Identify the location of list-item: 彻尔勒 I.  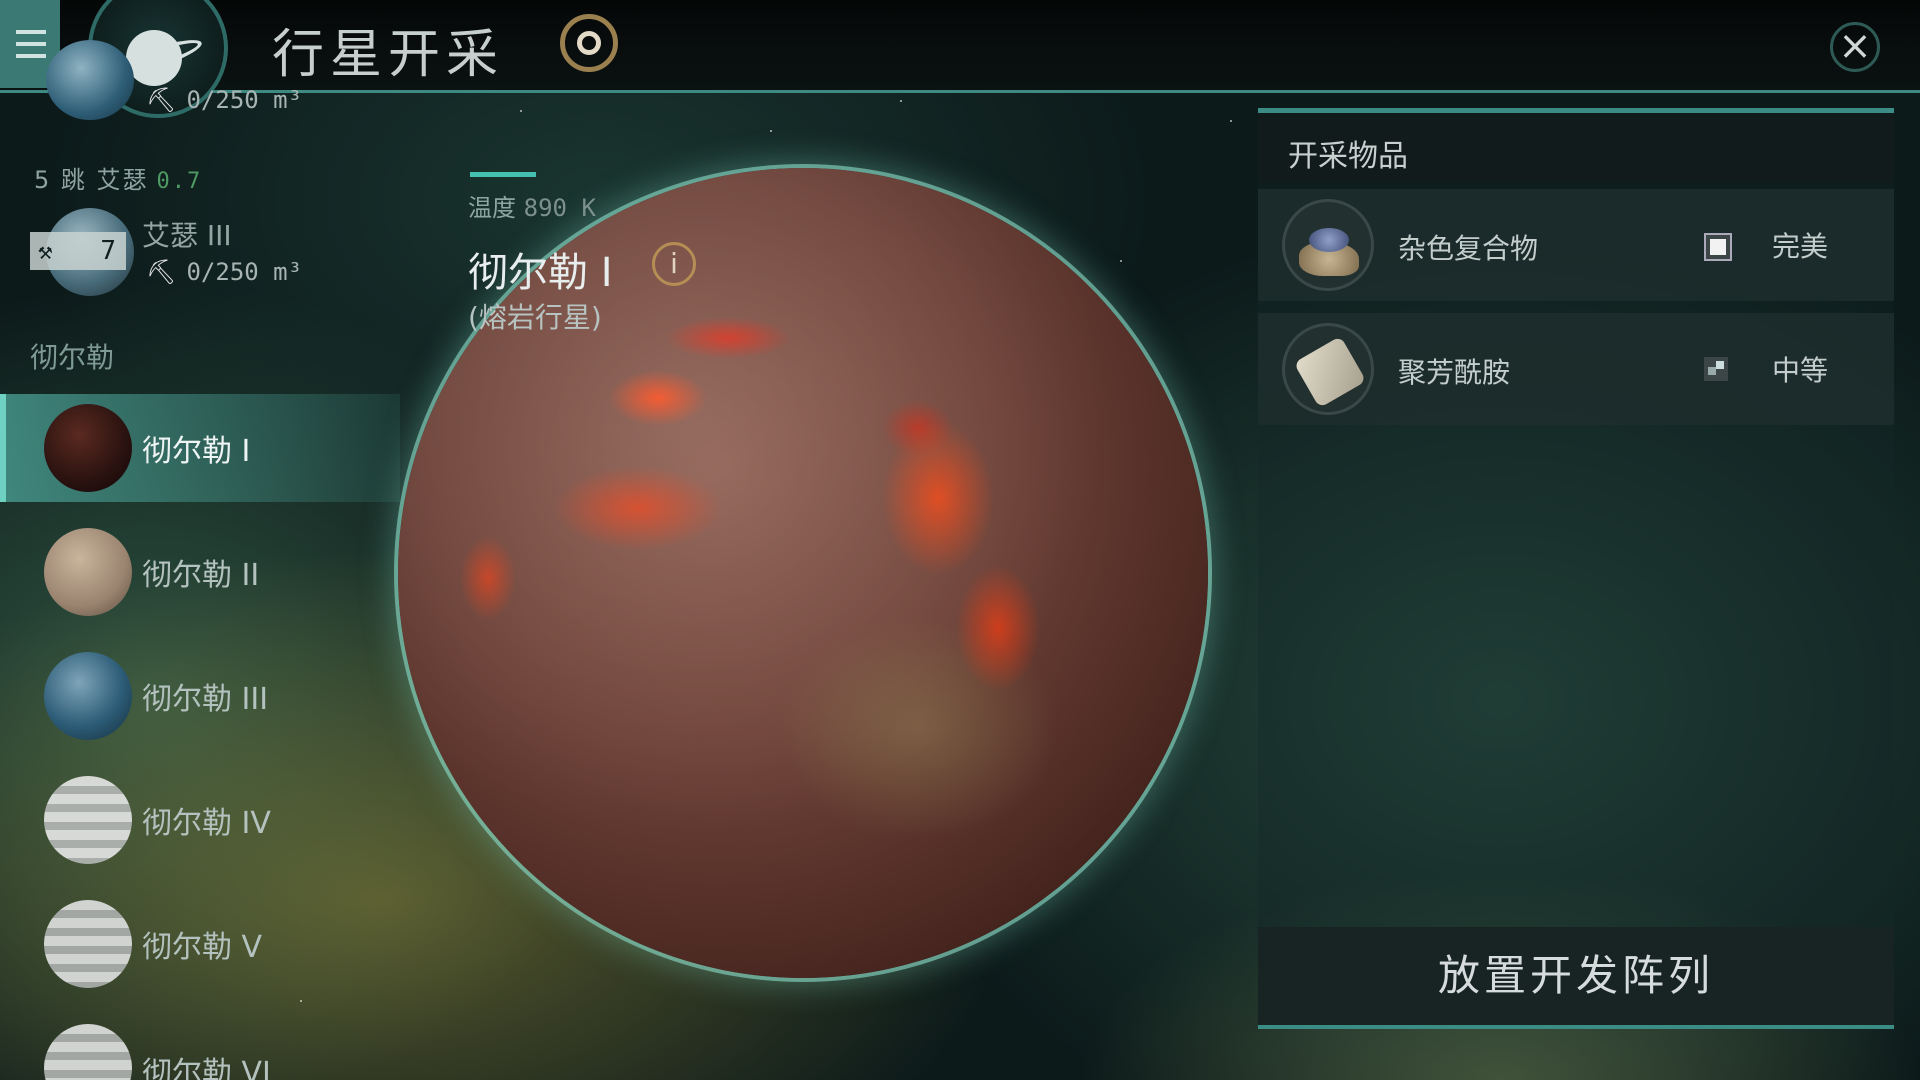
(200, 448).